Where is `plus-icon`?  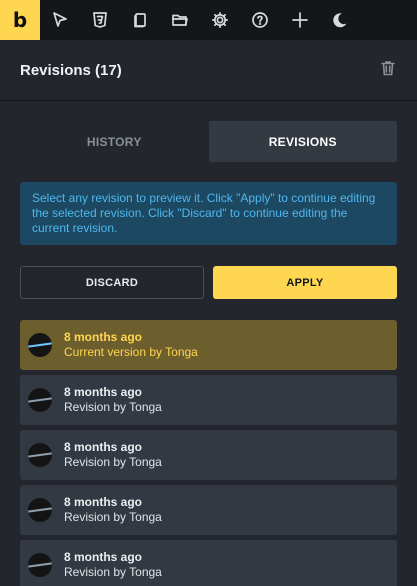 plus-icon is located at coordinates (300, 20).